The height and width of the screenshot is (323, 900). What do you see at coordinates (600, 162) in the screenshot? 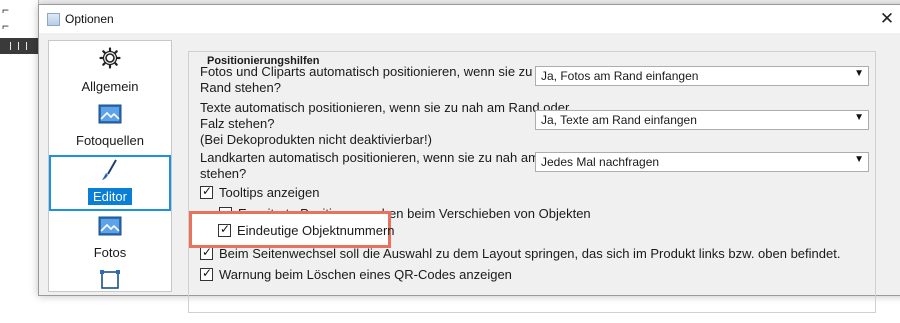
I see `select-value: Jedes Mal nachfragen` at bounding box center [600, 162].